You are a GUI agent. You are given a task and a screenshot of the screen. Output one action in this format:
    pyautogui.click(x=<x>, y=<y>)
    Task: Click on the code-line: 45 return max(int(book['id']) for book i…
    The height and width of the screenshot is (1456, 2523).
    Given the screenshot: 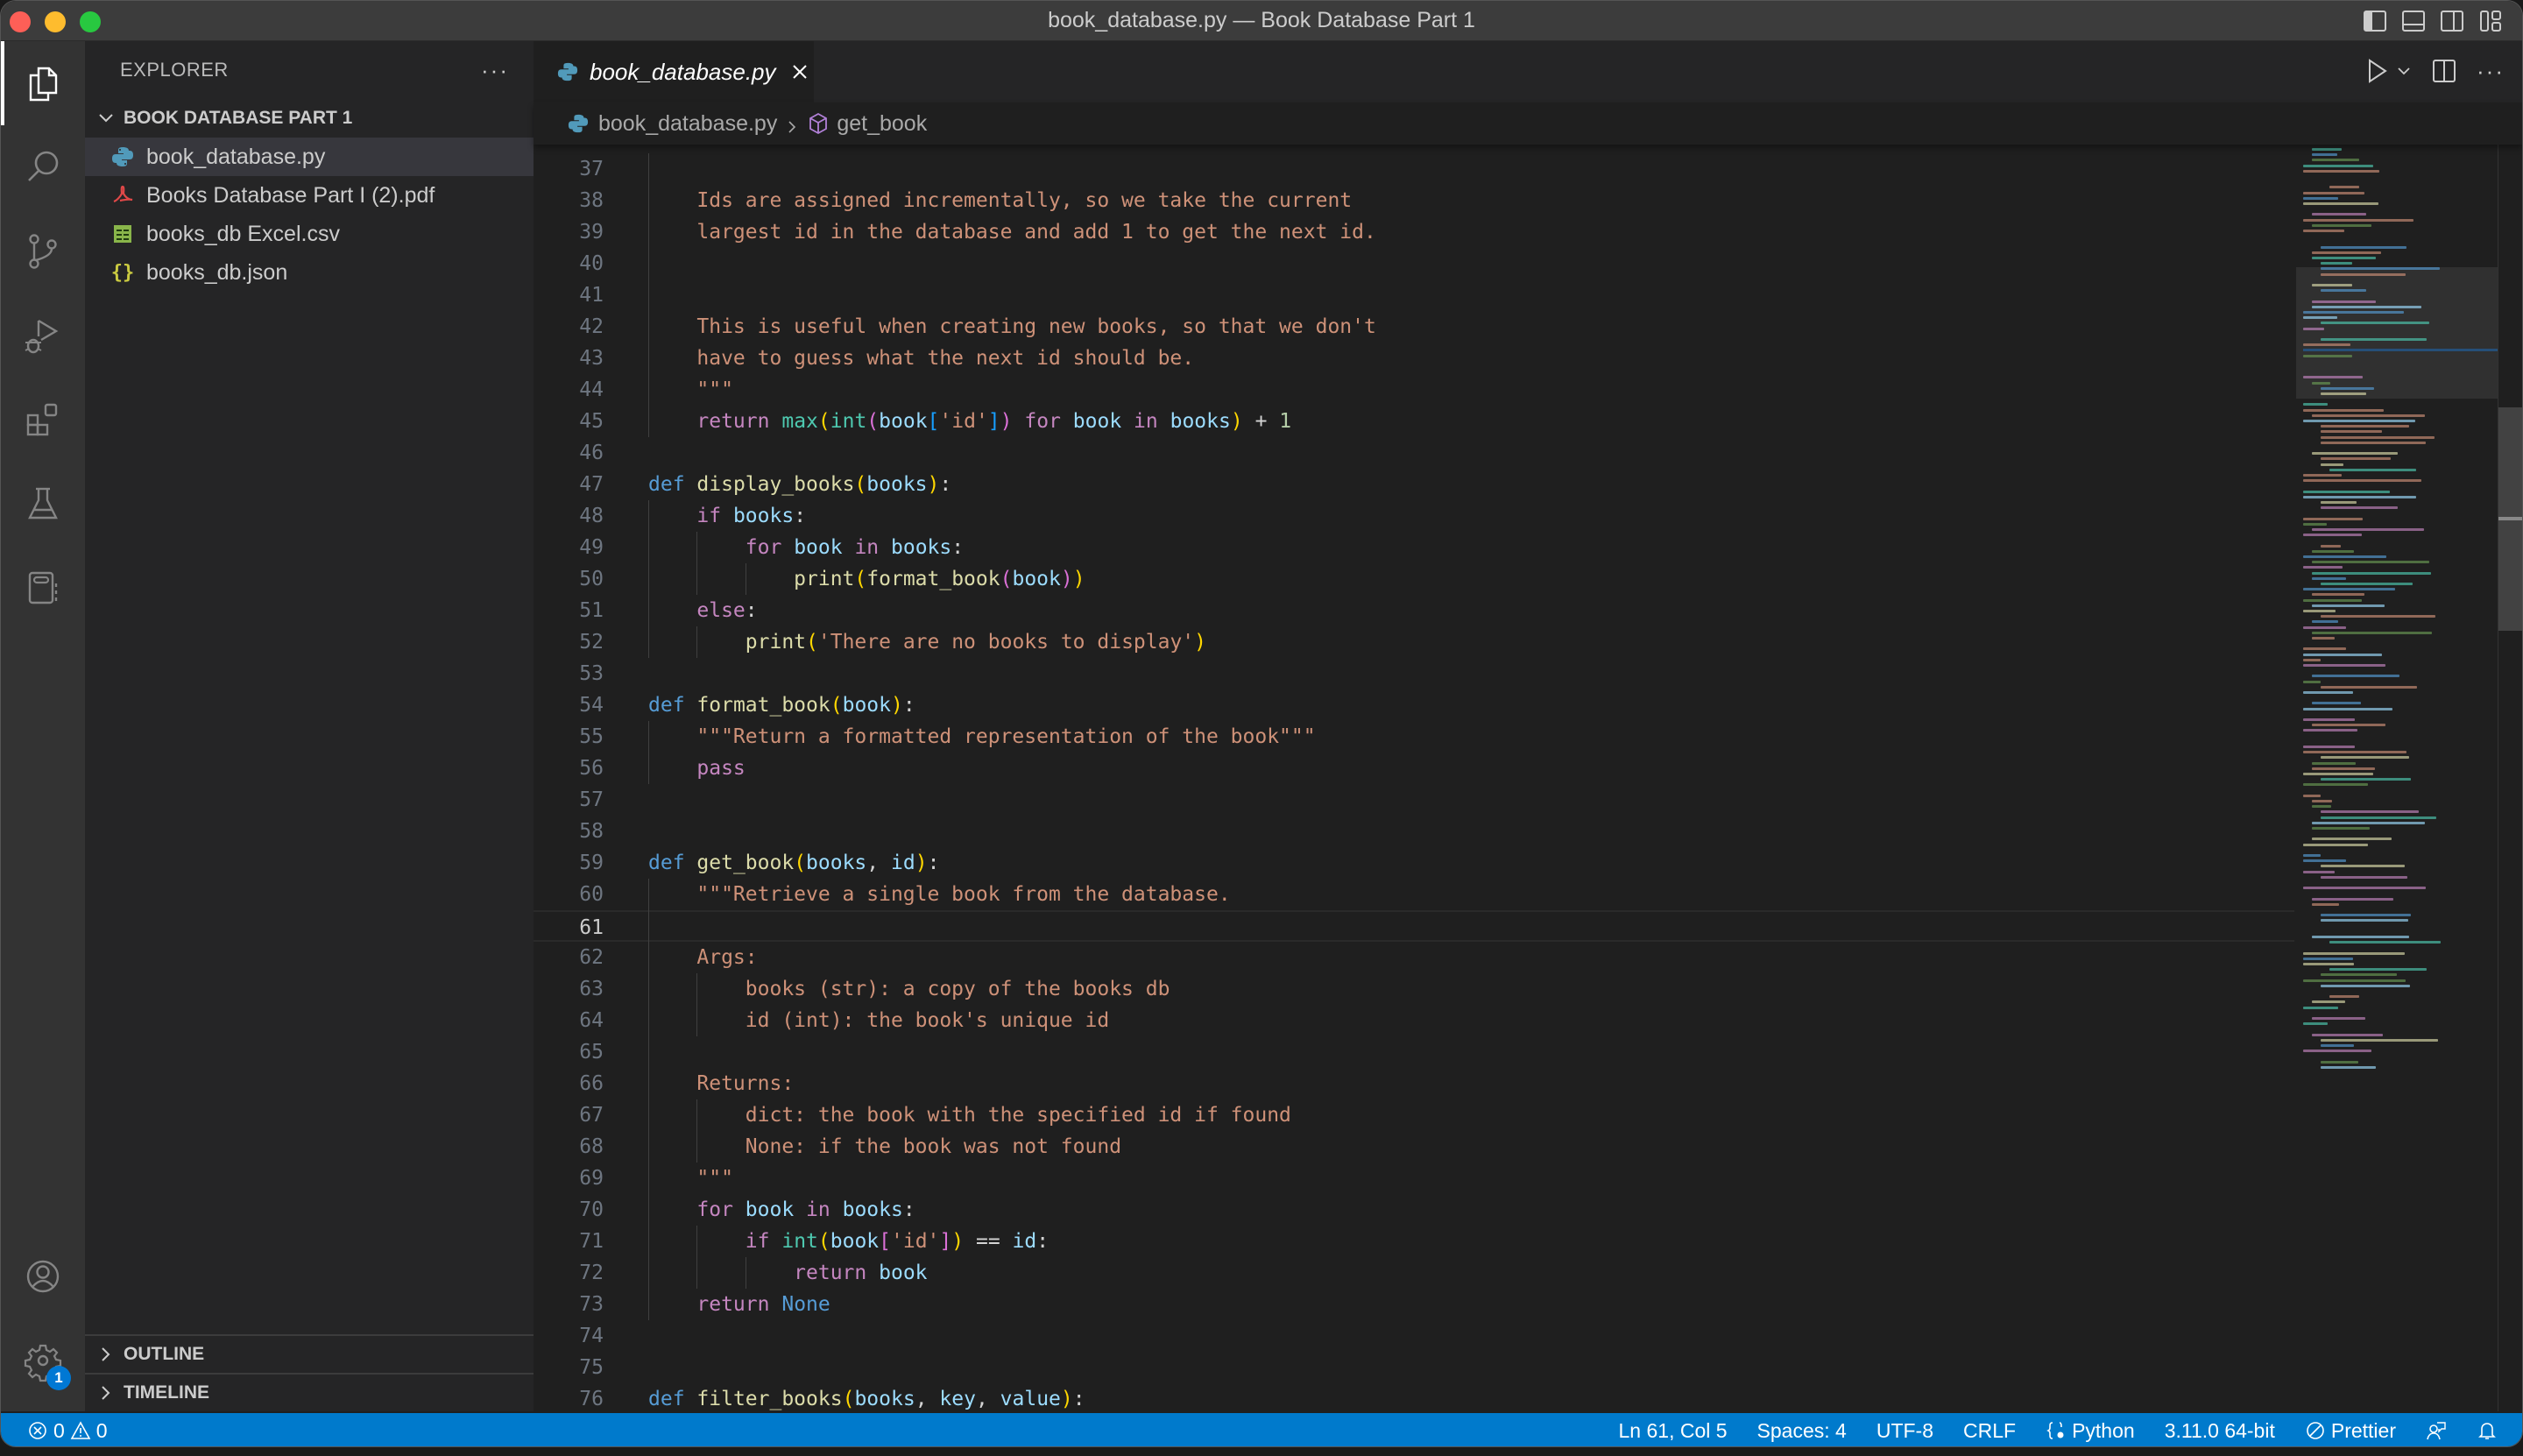 What is the action you would take?
    pyautogui.click(x=1414, y=421)
    